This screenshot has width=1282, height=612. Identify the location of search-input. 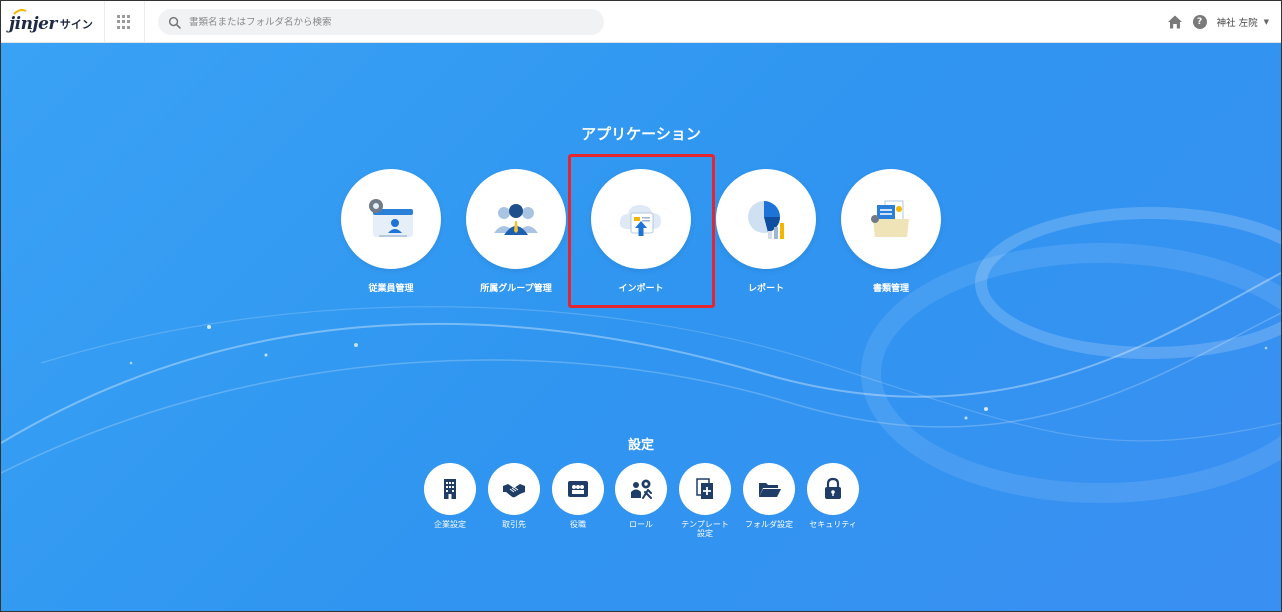
(389, 22).